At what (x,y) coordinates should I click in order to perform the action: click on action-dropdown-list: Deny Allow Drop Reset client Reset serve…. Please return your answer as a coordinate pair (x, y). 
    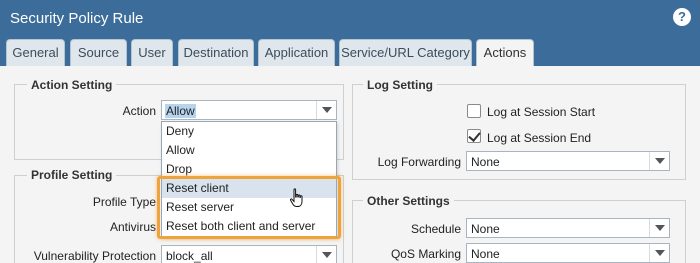
    Looking at the image, I should click on (249, 179).